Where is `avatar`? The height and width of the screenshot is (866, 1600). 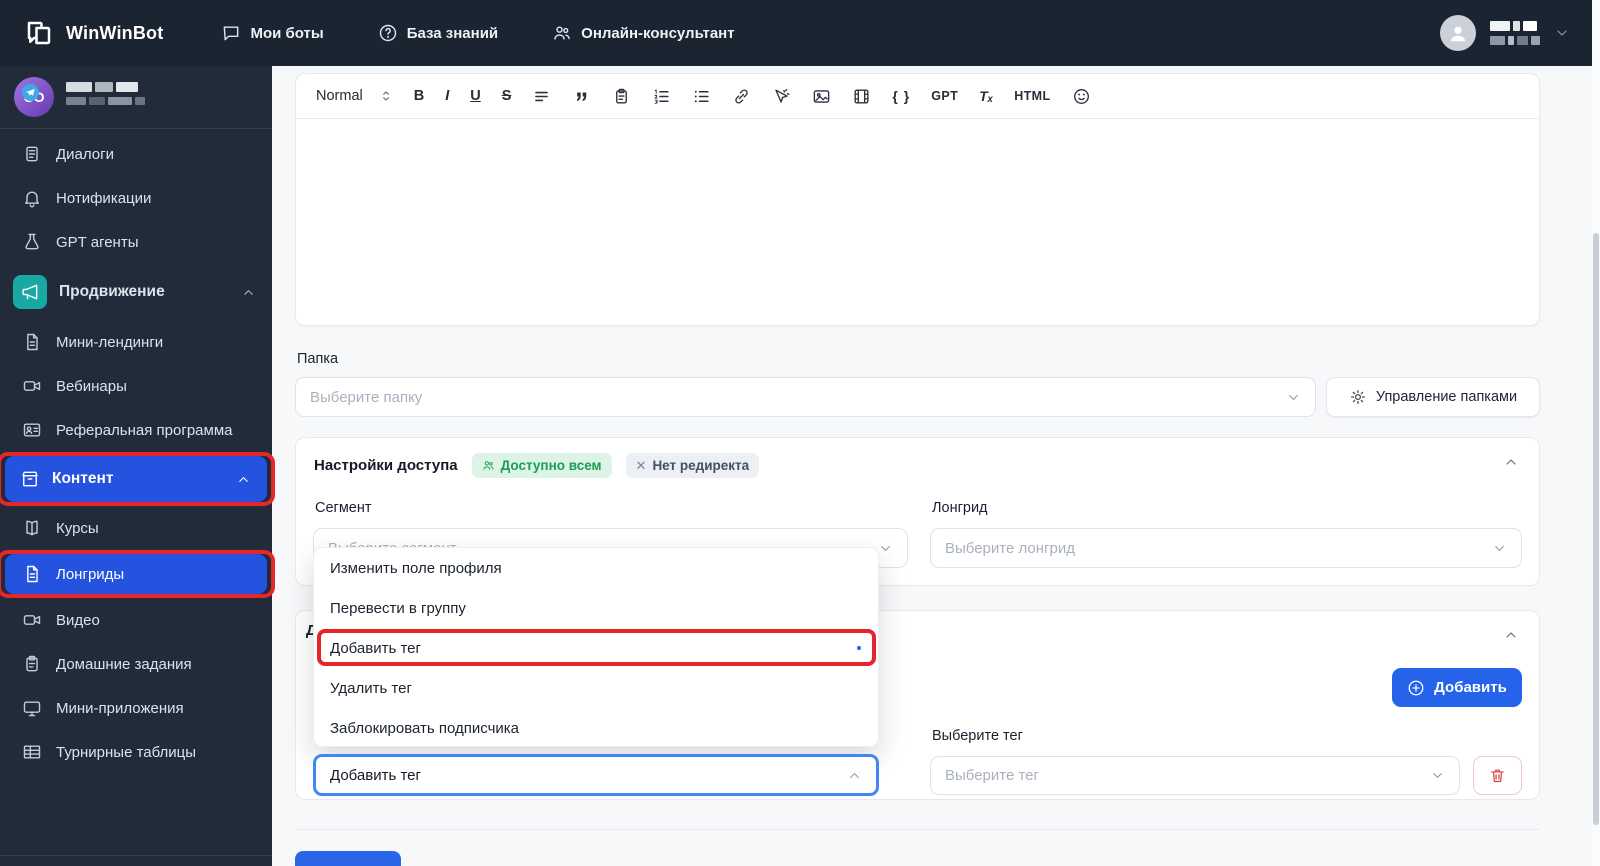 avatar is located at coordinates (1458, 33).